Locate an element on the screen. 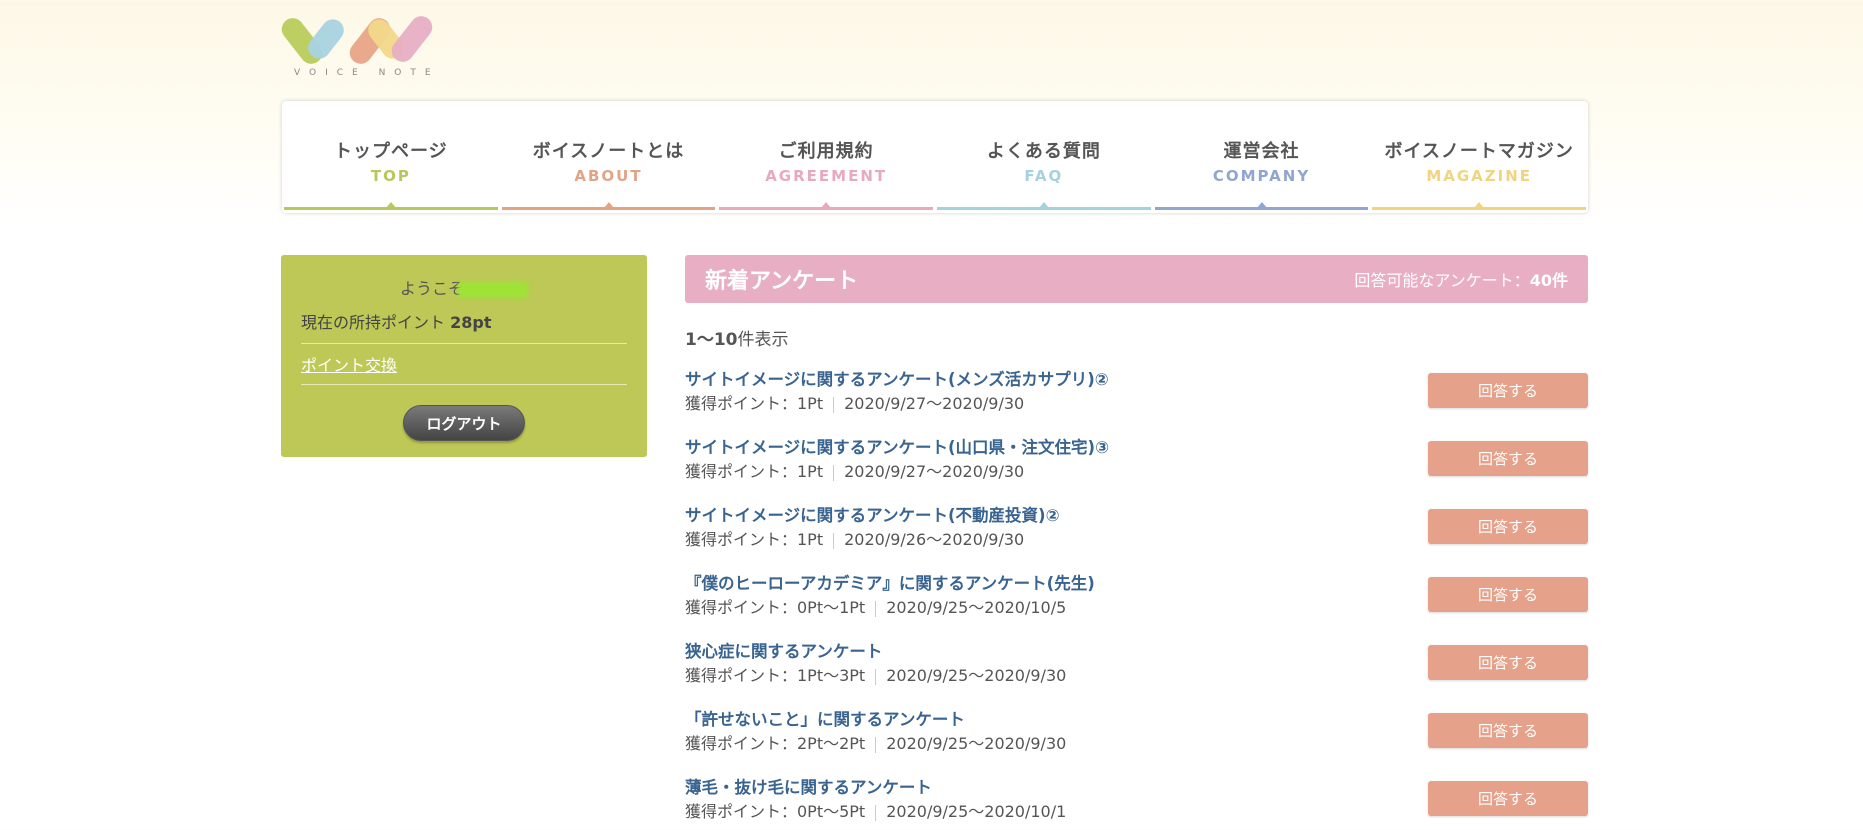 The width and height of the screenshot is (1863, 830). nav-sublabel: MAGAZINE is located at coordinates (1479, 176).